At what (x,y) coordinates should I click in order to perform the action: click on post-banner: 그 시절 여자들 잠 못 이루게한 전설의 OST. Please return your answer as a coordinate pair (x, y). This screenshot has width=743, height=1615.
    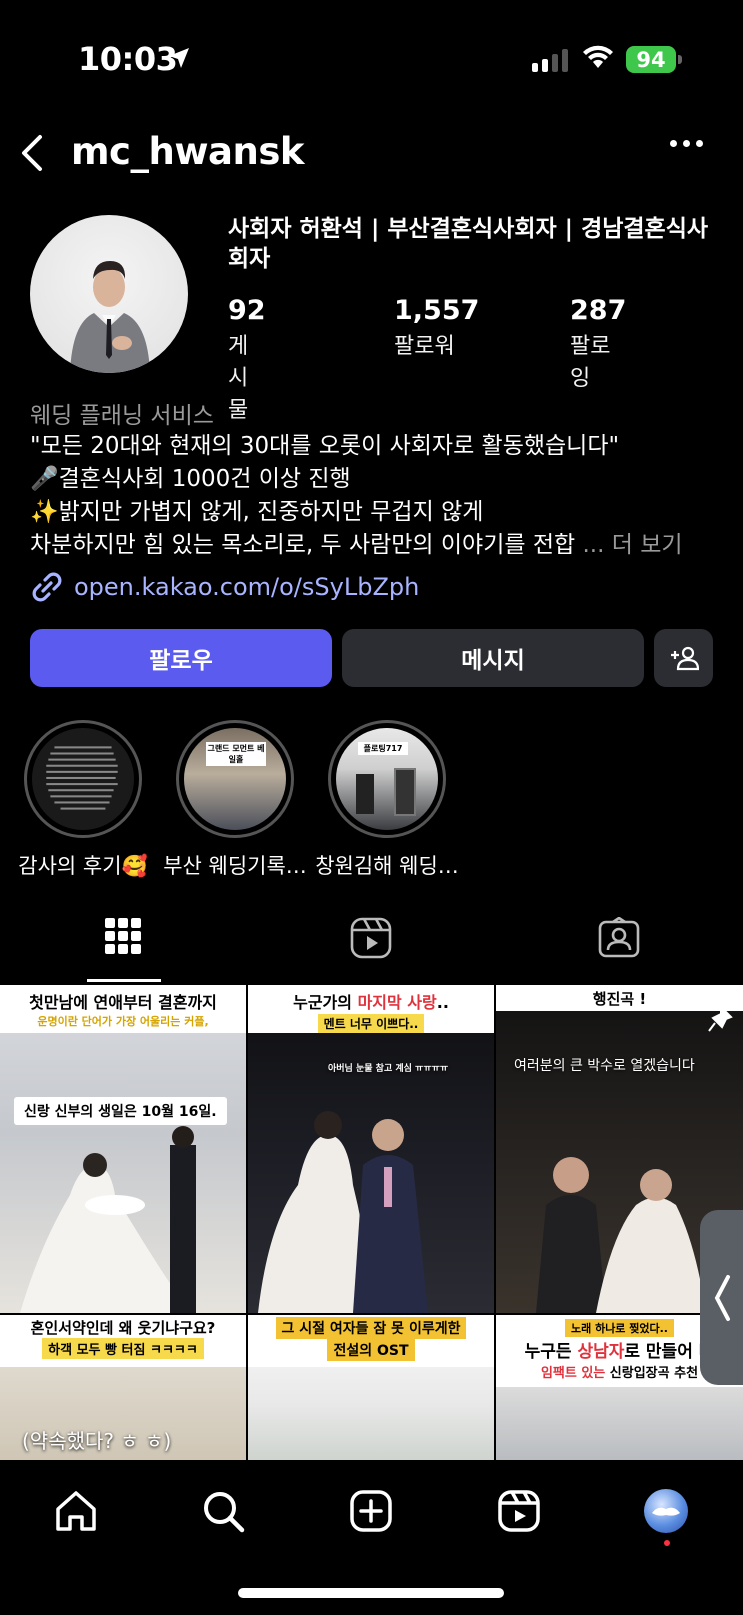
    Looking at the image, I should click on (371, 1341).